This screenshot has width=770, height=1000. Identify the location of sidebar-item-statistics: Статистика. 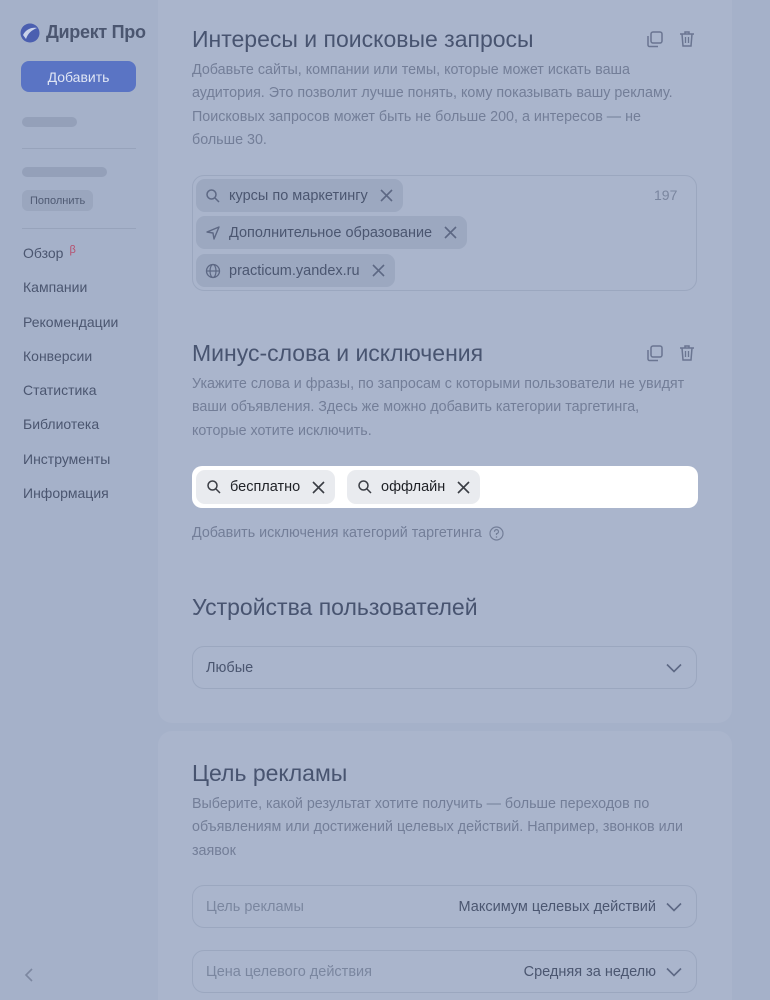
(70, 397).